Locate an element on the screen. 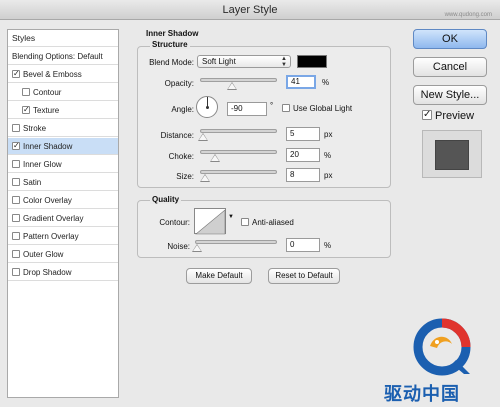  use-global-light-checkbox: Use Global Light is located at coordinates (317, 108).